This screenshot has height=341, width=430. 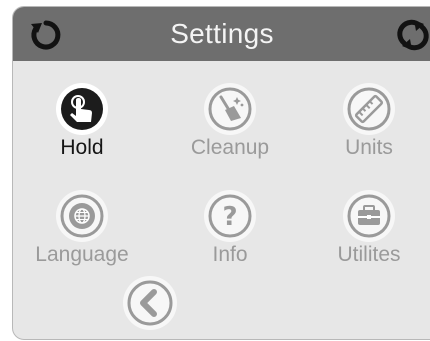 I want to click on menu-item-utilites: Utilites, so click(x=369, y=228).